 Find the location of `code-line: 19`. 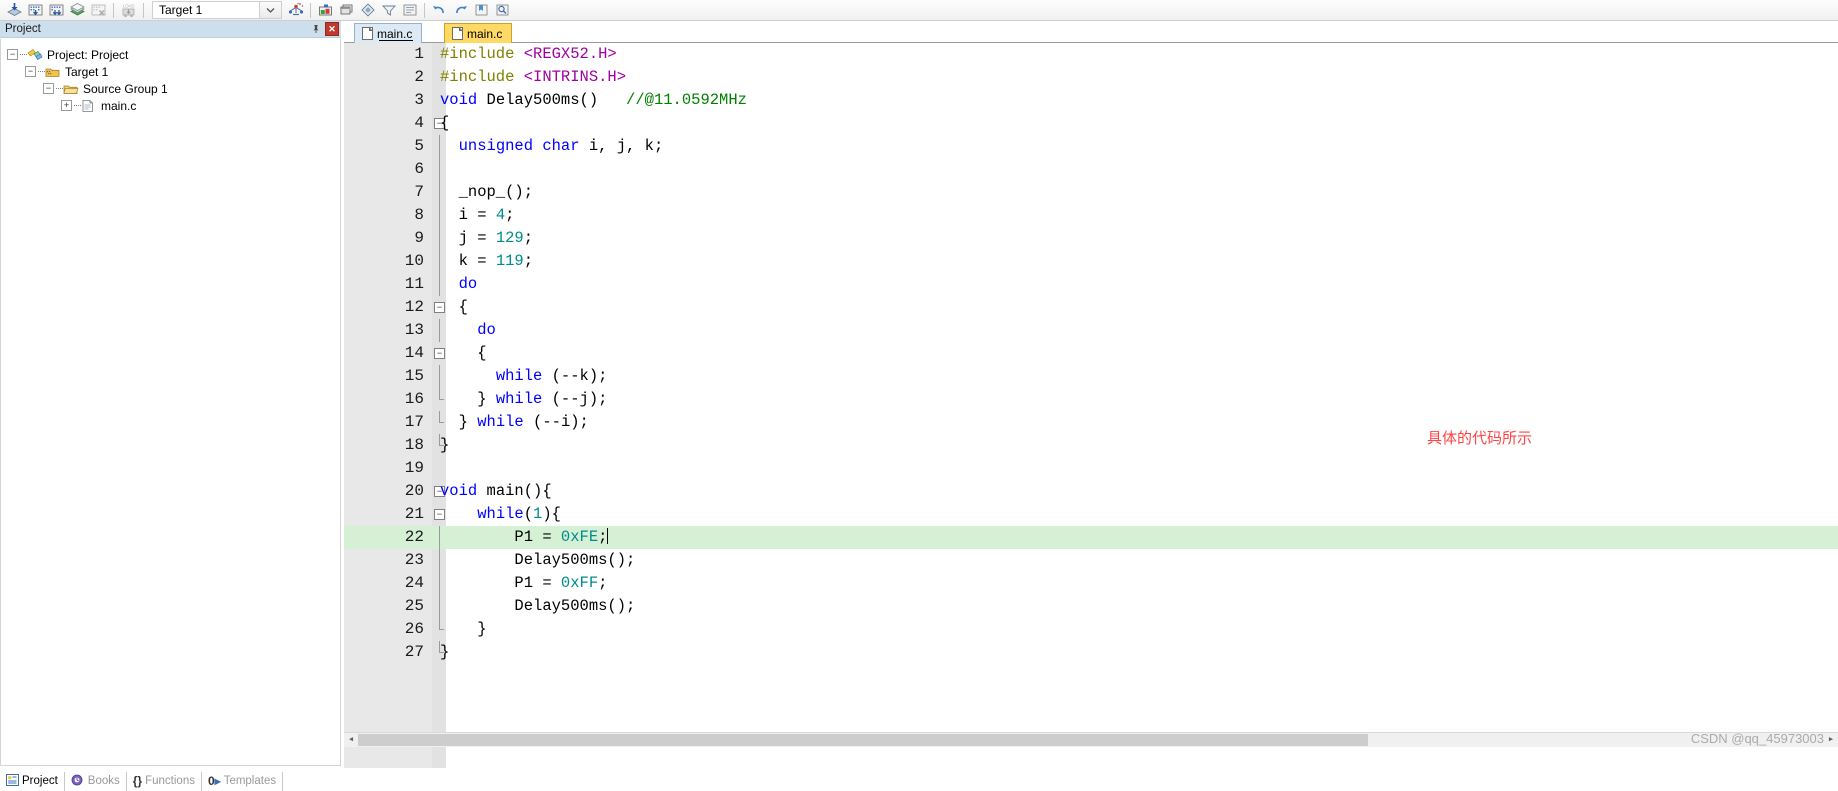

code-line: 19 is located at coordinates (1091, 468).